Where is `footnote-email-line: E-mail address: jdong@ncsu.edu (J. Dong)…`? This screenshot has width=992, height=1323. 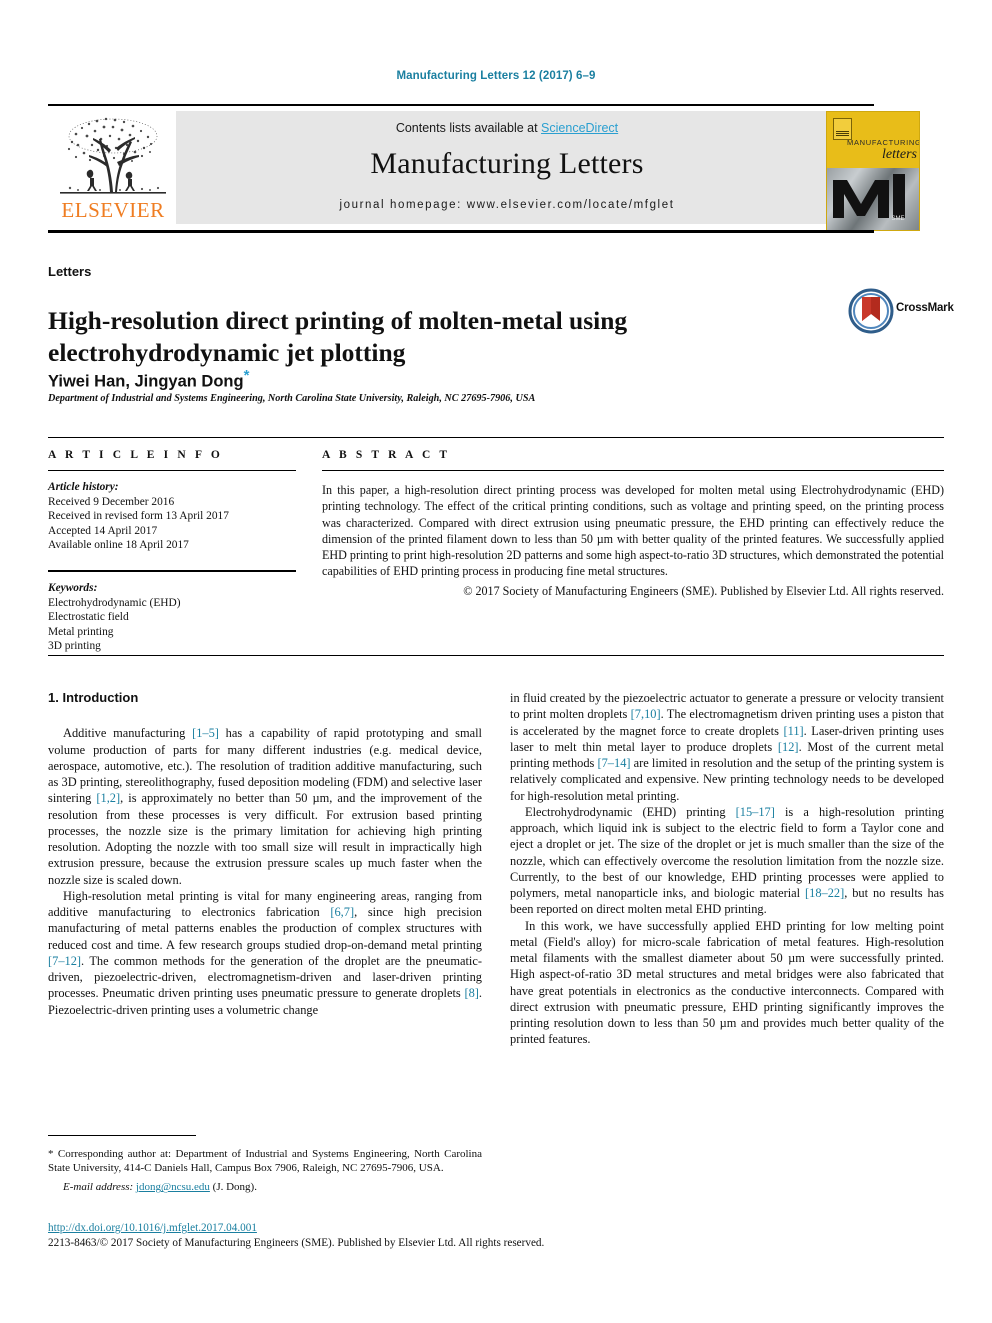 footnote-email-line: E-mail address: jdong@ncsu.edu (J. Dong)… is located at coordinates (265, 1187).